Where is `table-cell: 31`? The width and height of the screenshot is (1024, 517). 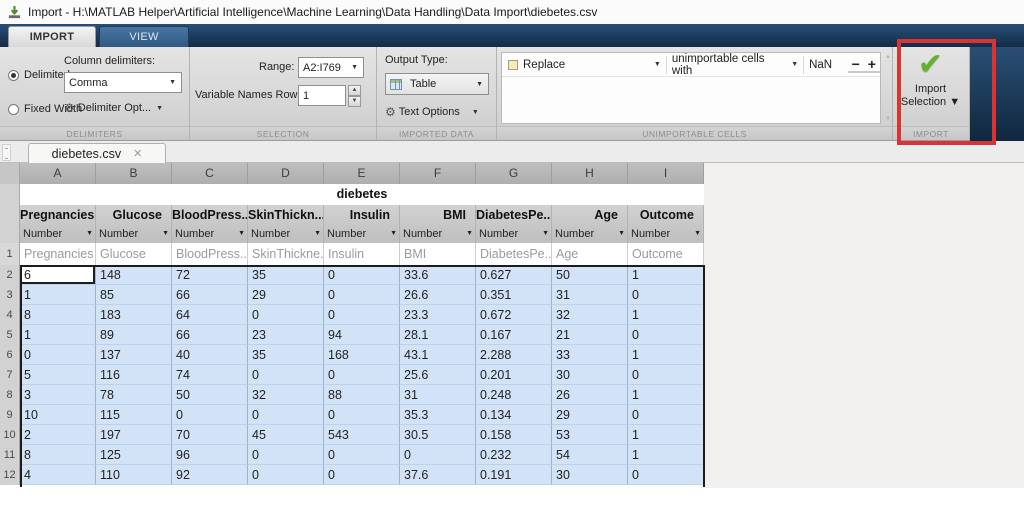 table-cell: 31 is located at coordinates (590, 295).